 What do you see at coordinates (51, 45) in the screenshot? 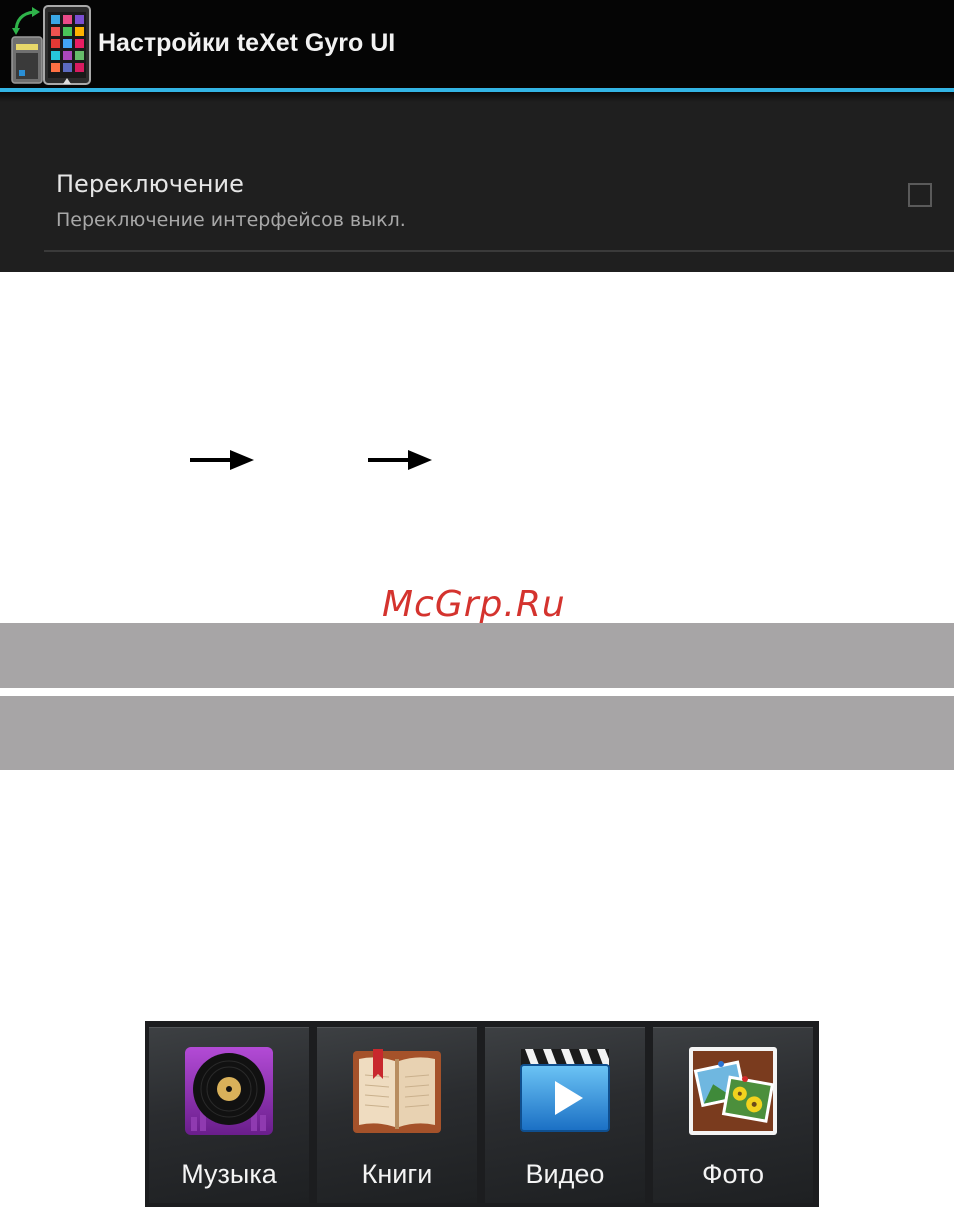
I see `gyro-ui-app-icon` at bounding box center [51, 45].